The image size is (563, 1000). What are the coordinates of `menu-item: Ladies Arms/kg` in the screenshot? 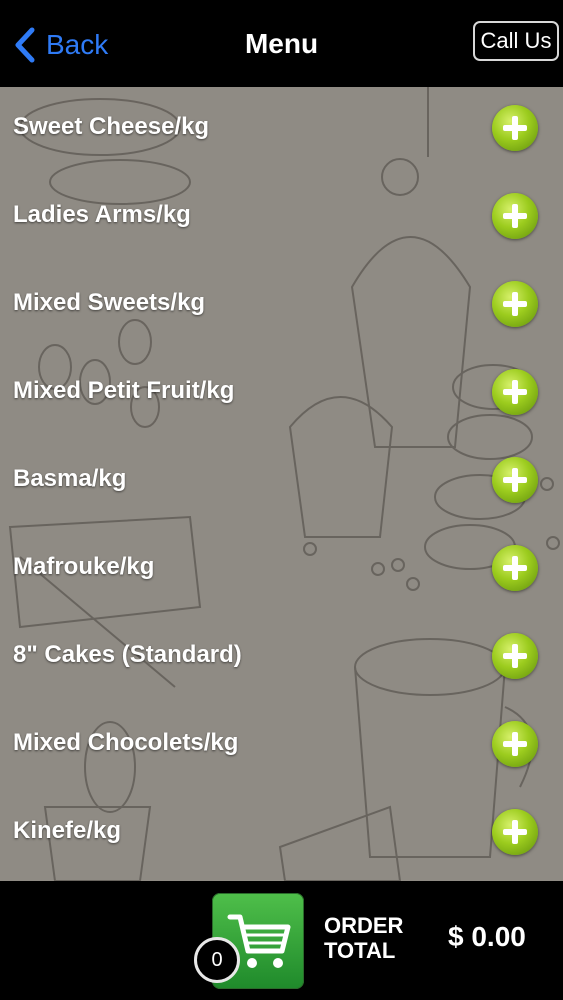 It's located at (281, 219).